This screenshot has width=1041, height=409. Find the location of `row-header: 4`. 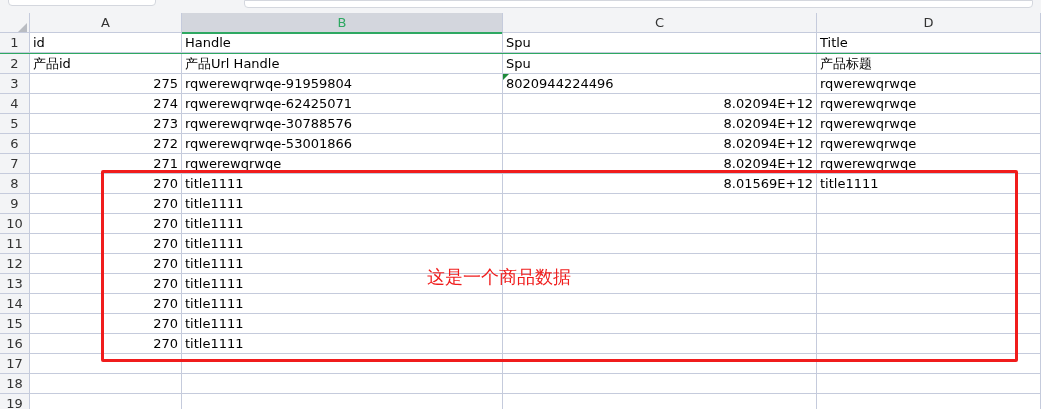

row-header: 4 is located at coordinates (15, 104).